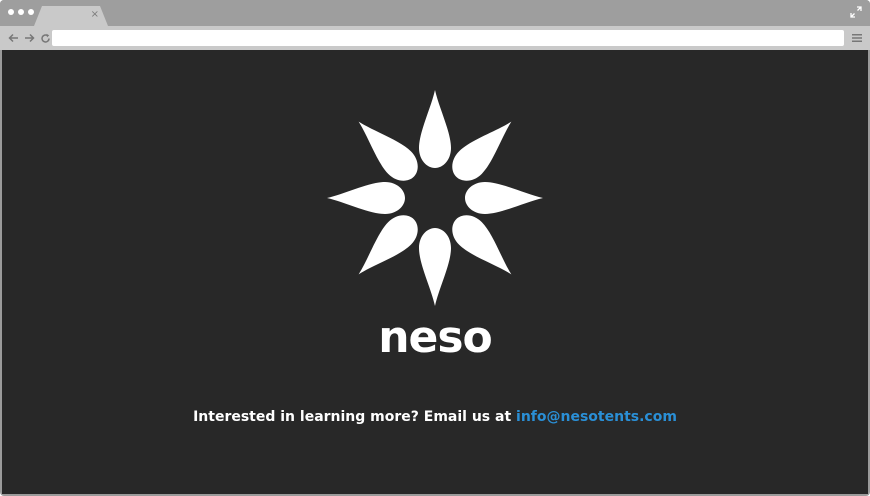 Image resolution: width=870 pixels, height=496 pixels. I want to click on brand-name: neso, so click(435, 337).